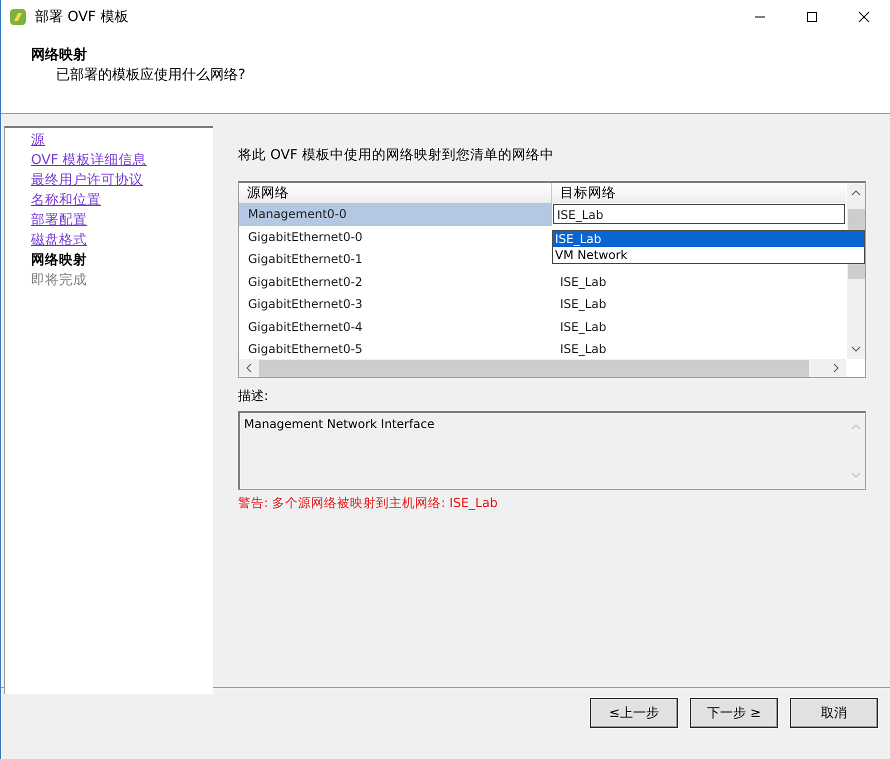 This screenshot has width=890, height=759. I want to click on network-combo-field: ISE_Lab, so click(699, 214).